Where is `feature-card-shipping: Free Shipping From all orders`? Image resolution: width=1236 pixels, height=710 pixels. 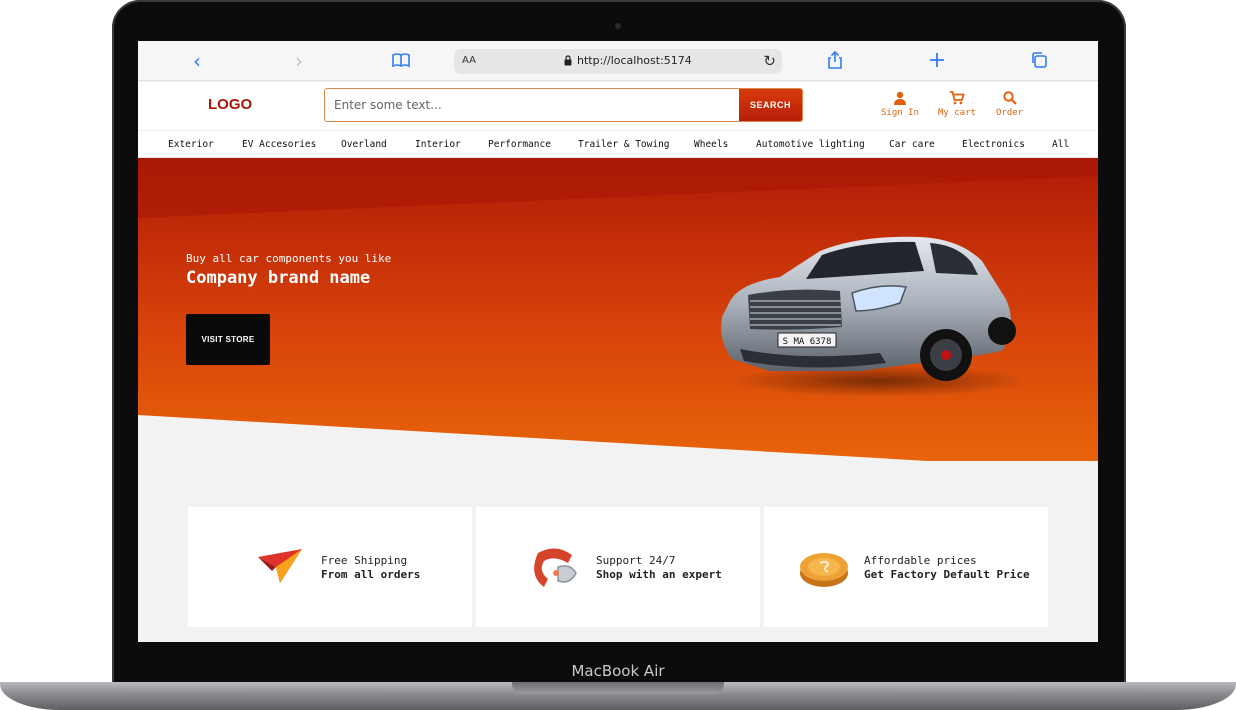 feature-card-shipping: Free Shipping From all orders is located at coordinates (330, 567).